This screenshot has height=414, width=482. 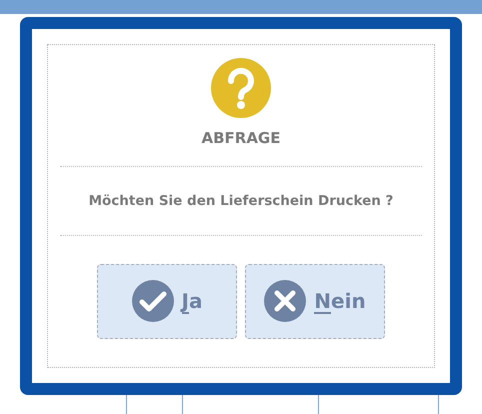 What do you see at coordinates (285, 301) in the screenshot?
I see `close-icon` at bounding box center [285, 301].